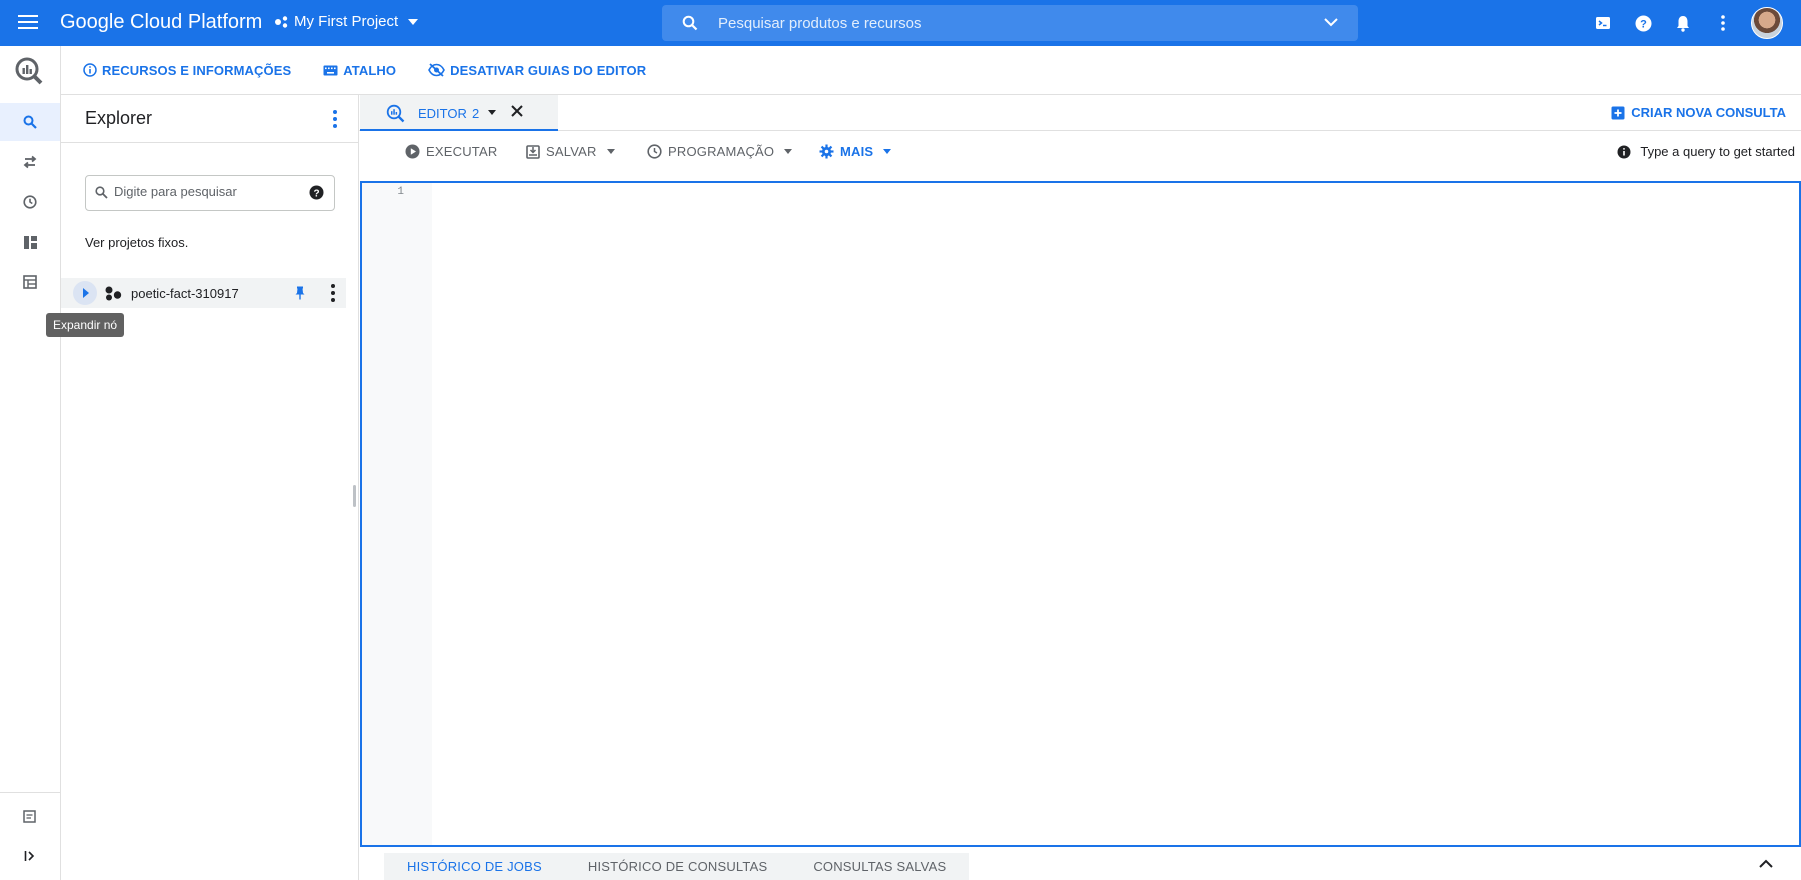 This screenshot has width=1801, height=880. I want to click on create-new-query-button: CRIAR NOVA CONSULTA, so click(1698, 112).